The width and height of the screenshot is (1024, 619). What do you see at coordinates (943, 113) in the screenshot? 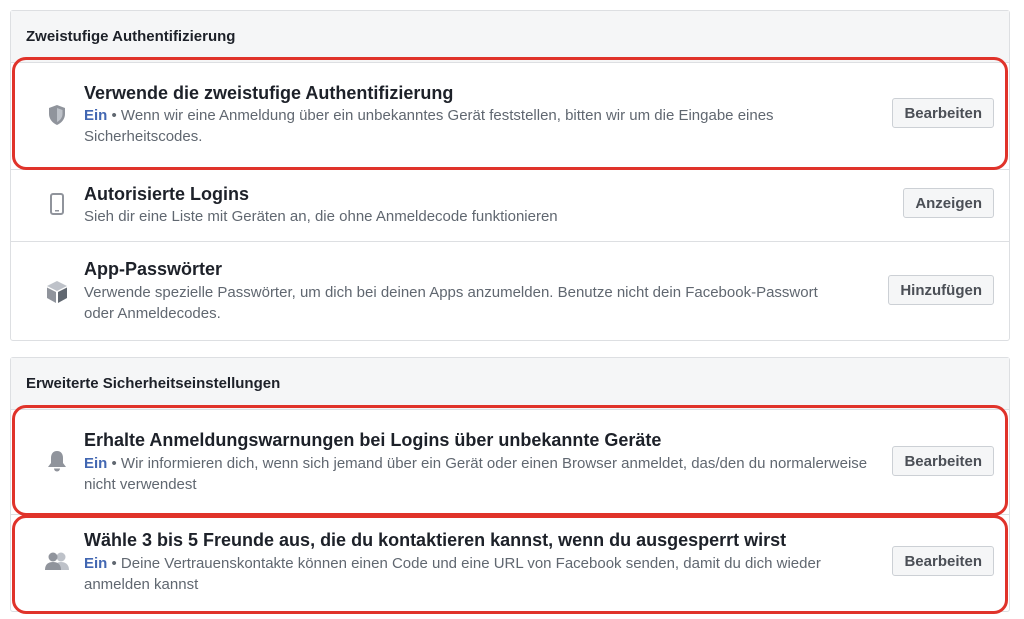
I see `edit-two-factor-button: Bearbeiten` at bounding box center [943, 113].